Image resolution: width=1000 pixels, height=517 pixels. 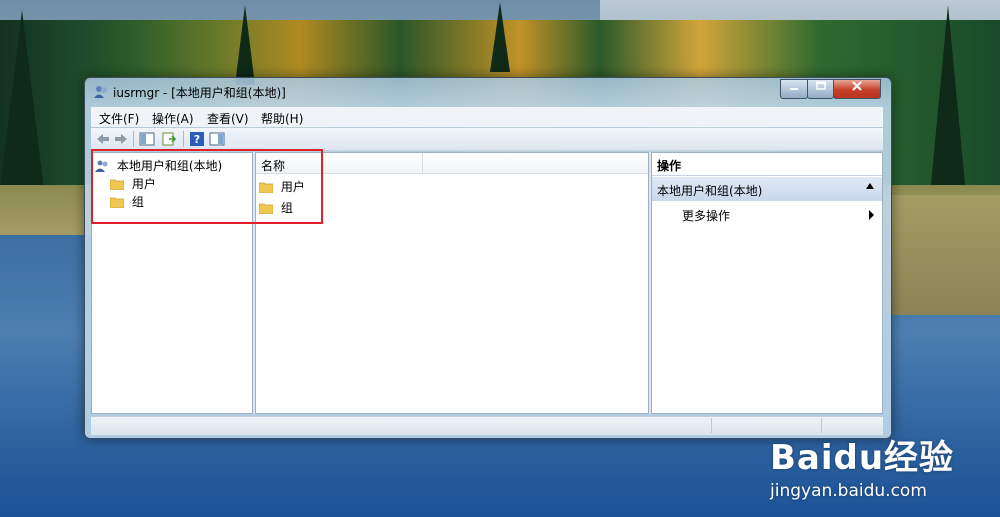 I want to click on menu-help: 帮助(H), so click(x=282, y=118).